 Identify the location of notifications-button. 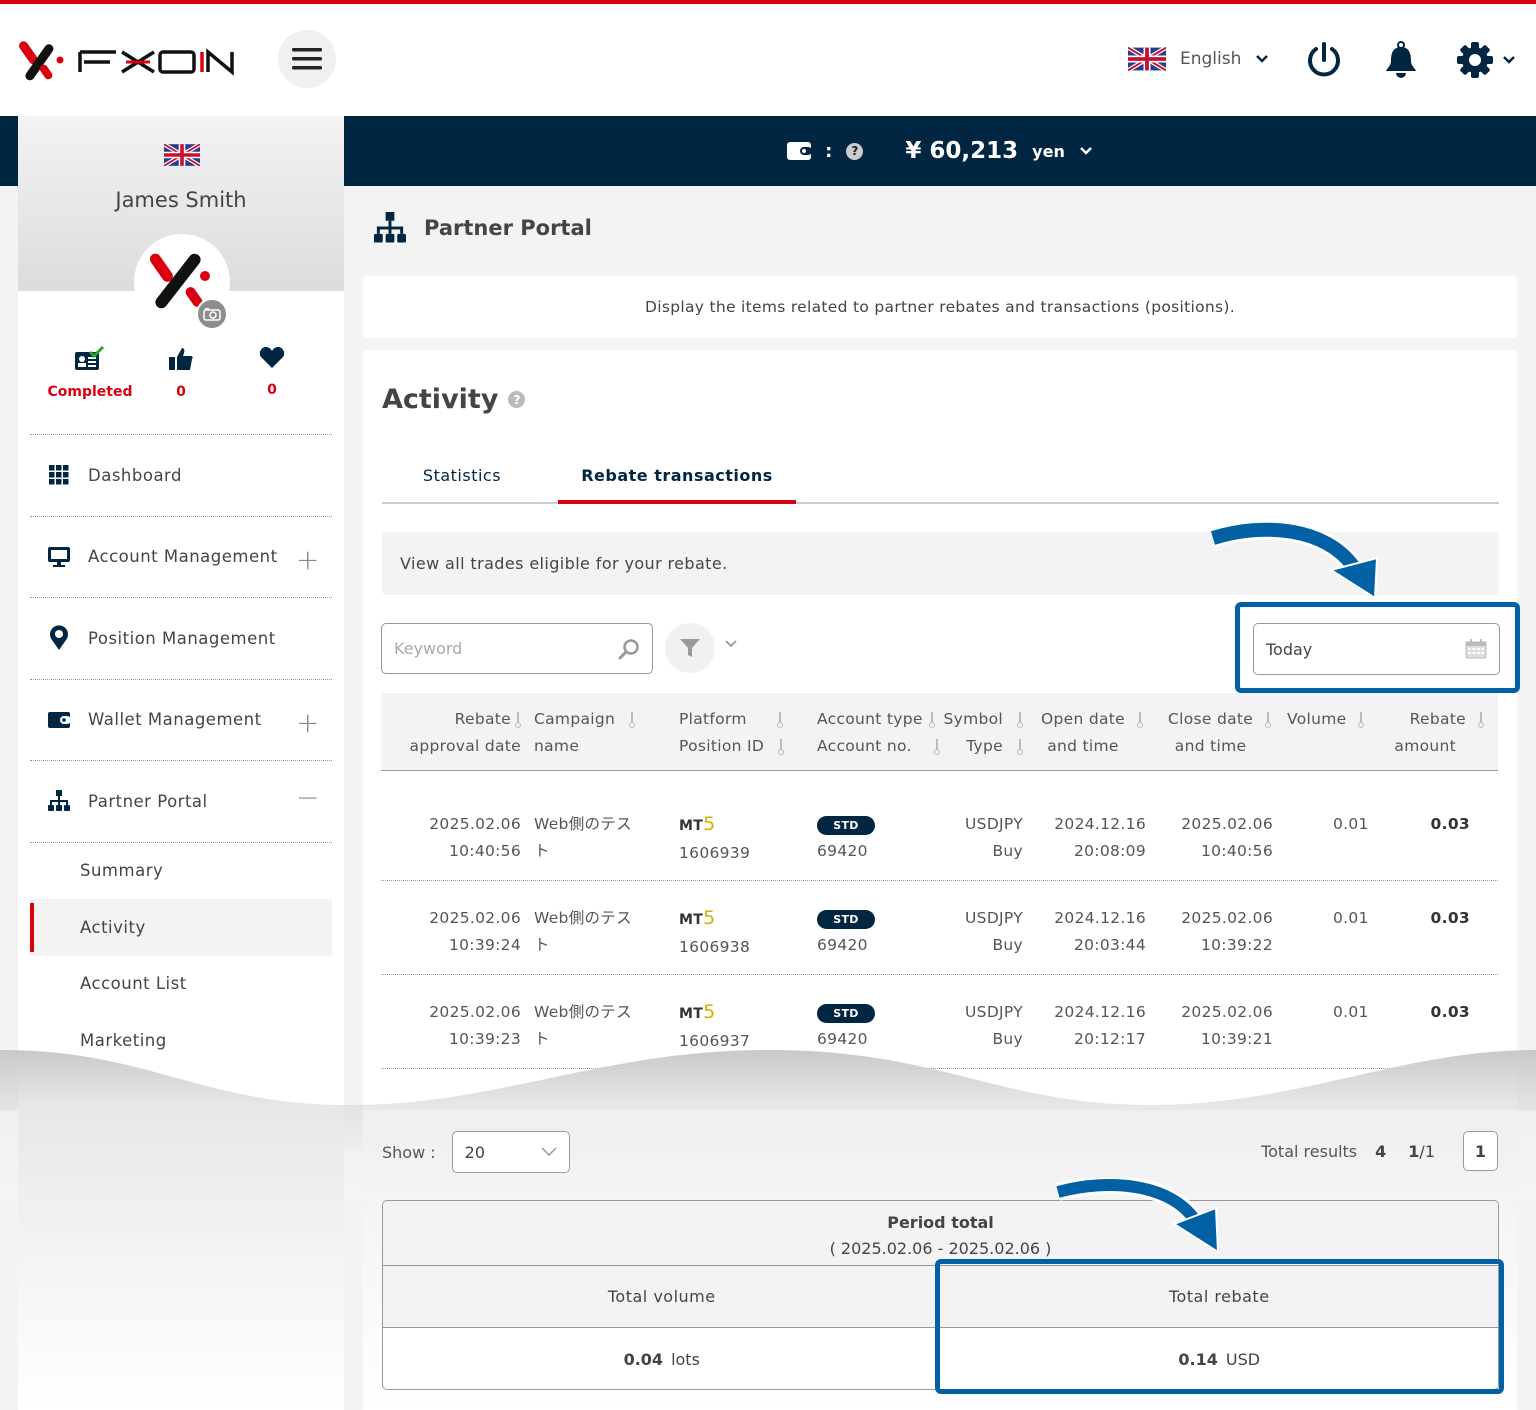
(1401, 60).